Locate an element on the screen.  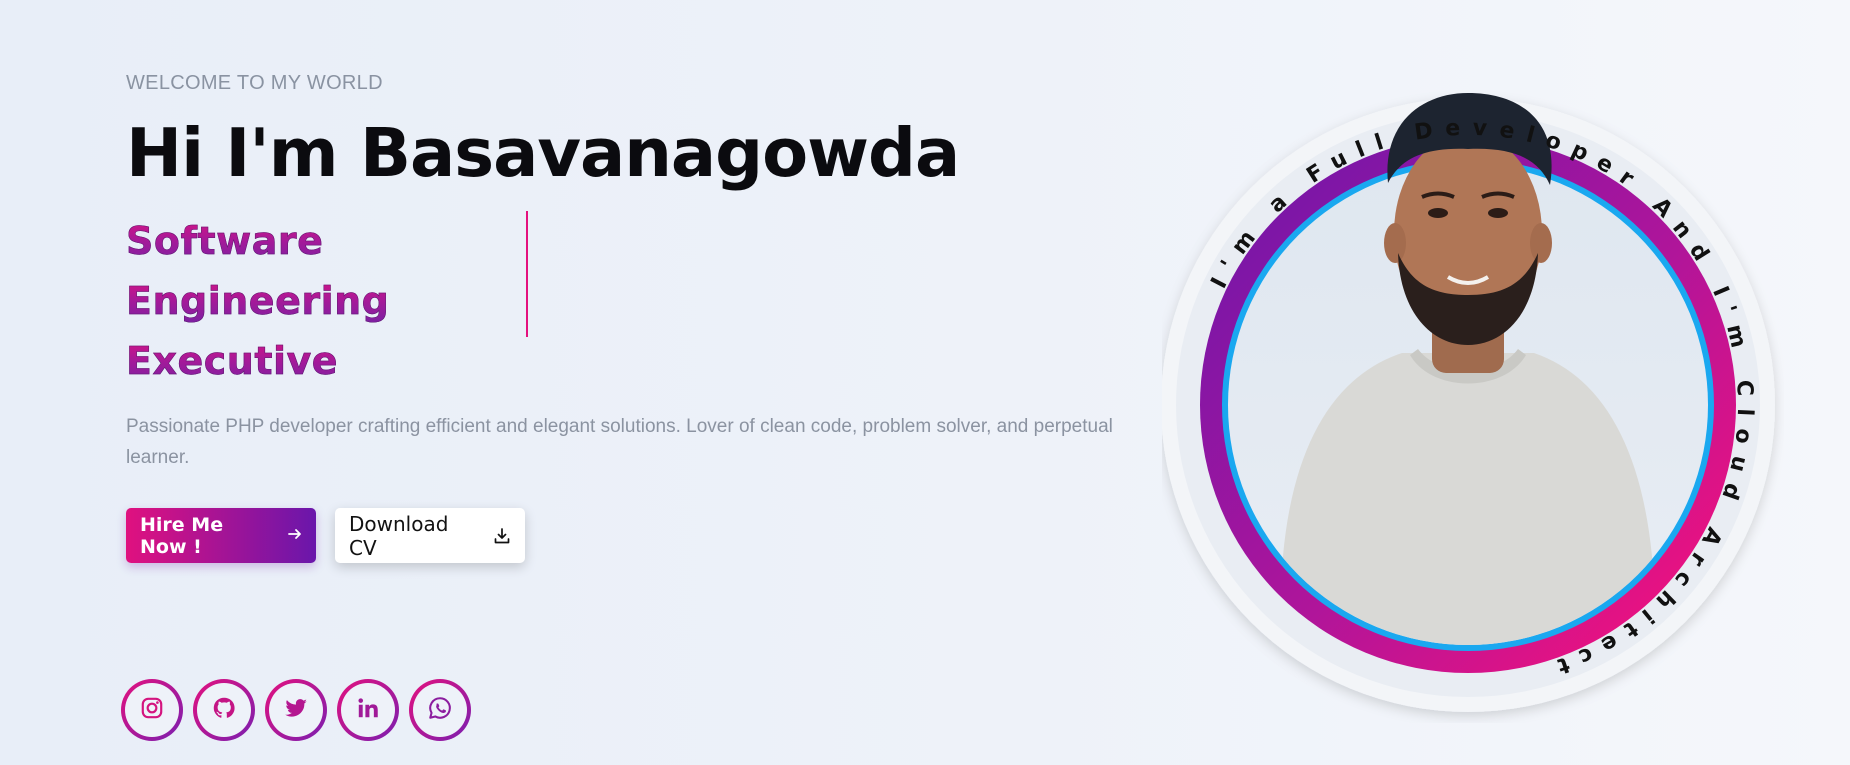
download-icon is located at coordinates (502, 536).